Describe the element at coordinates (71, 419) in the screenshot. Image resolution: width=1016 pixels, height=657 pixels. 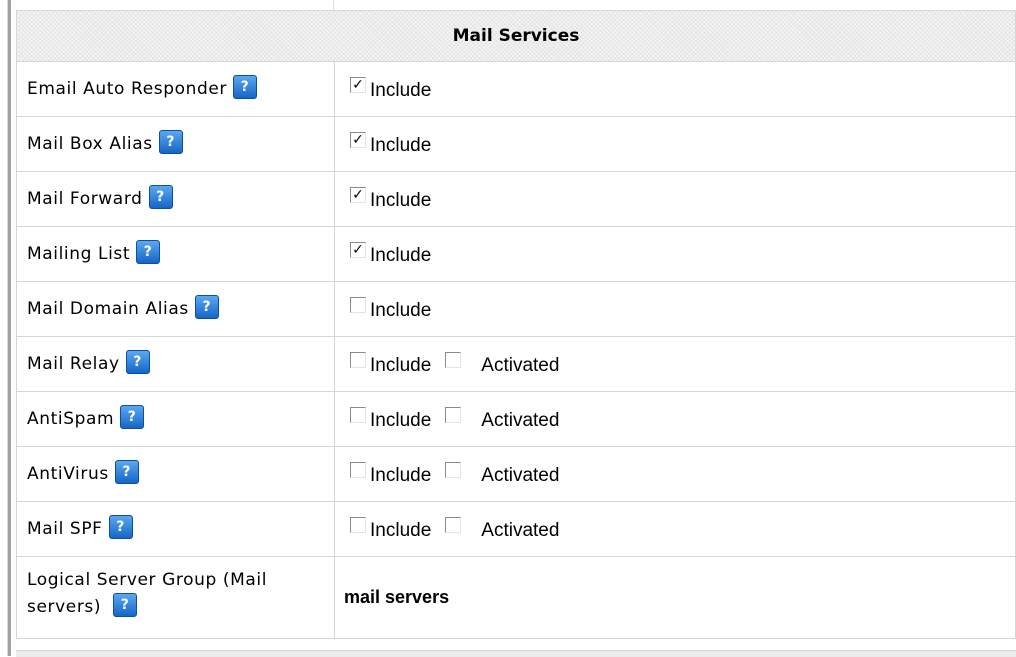
I see `service-label: AntiSpam` at that location.